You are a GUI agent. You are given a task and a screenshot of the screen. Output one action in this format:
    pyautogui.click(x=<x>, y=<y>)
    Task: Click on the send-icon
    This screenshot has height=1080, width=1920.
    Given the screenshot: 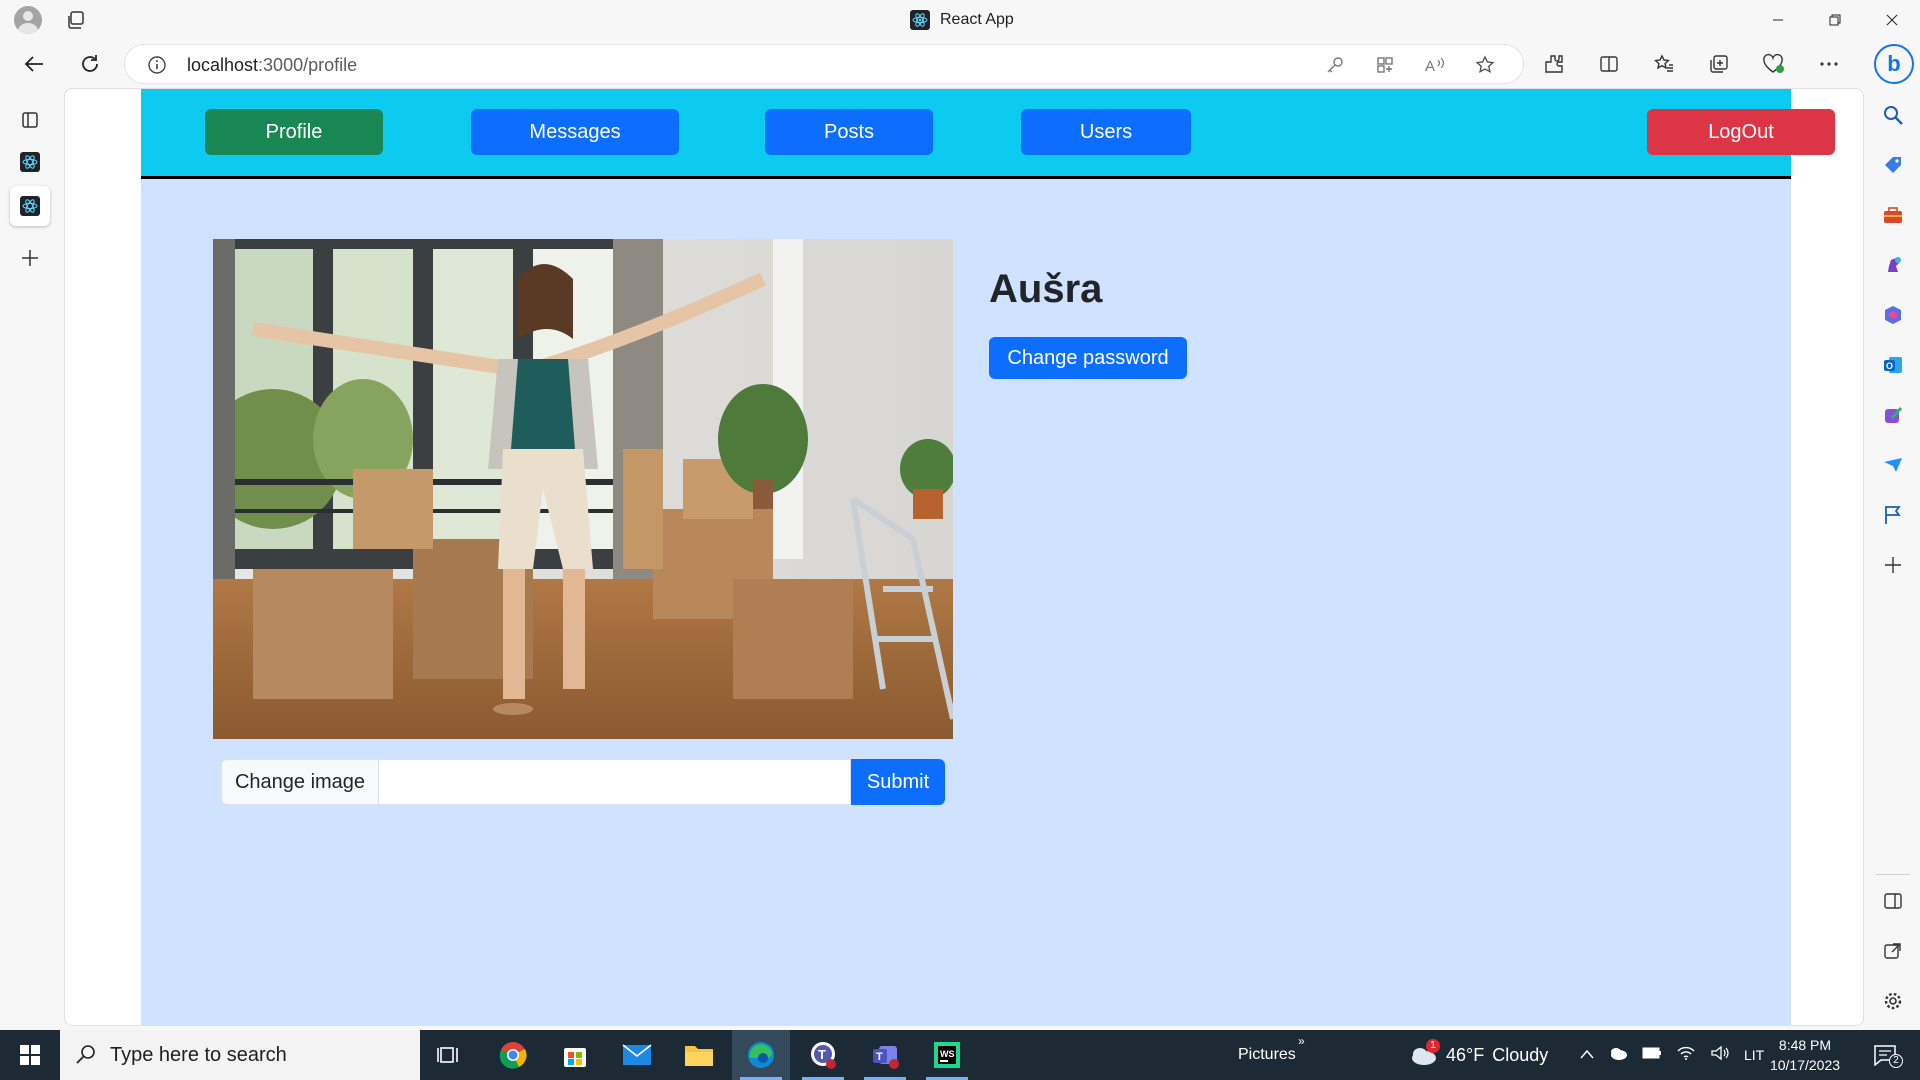 What is the action you would take?
    pyautogui.click(x=1893, y=465)
    